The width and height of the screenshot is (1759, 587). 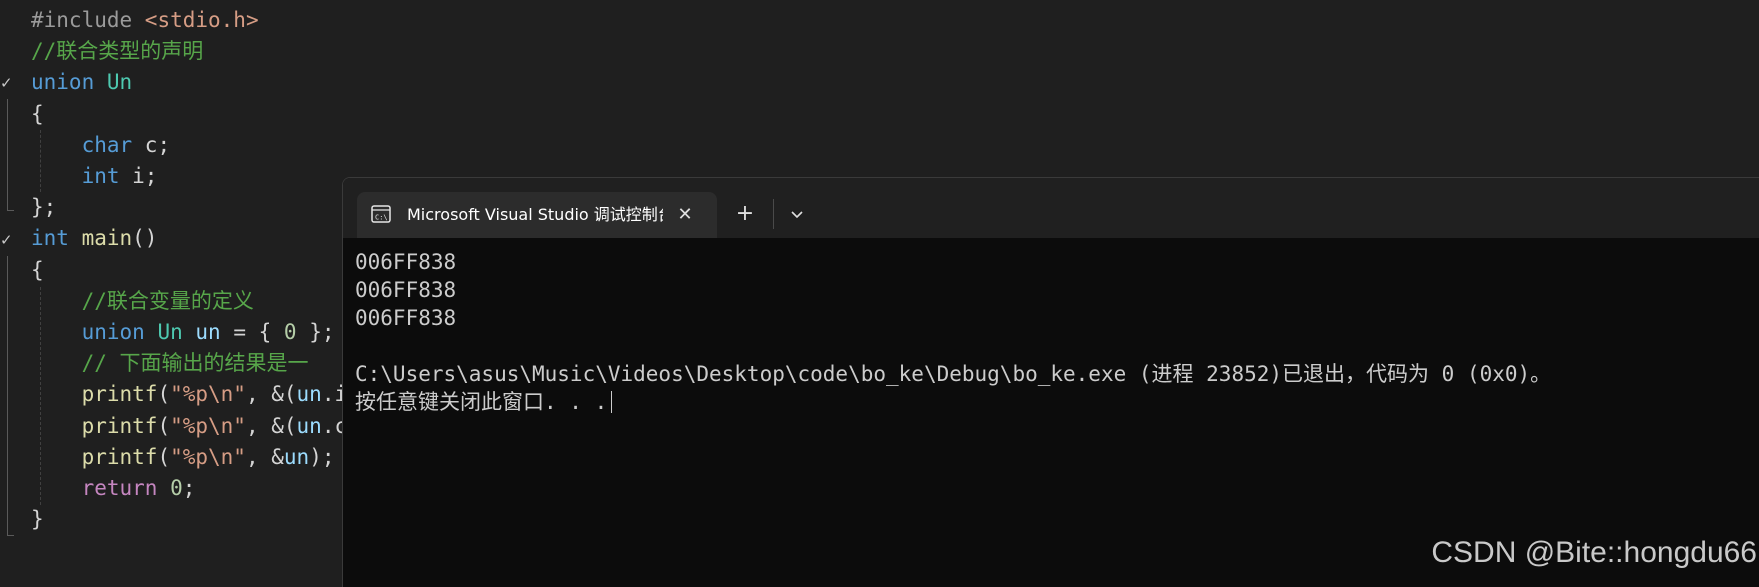 What do you see at coordinates (113, 144) in the screenshot?
I see `code-token: char` at bounding box center [113, 144].